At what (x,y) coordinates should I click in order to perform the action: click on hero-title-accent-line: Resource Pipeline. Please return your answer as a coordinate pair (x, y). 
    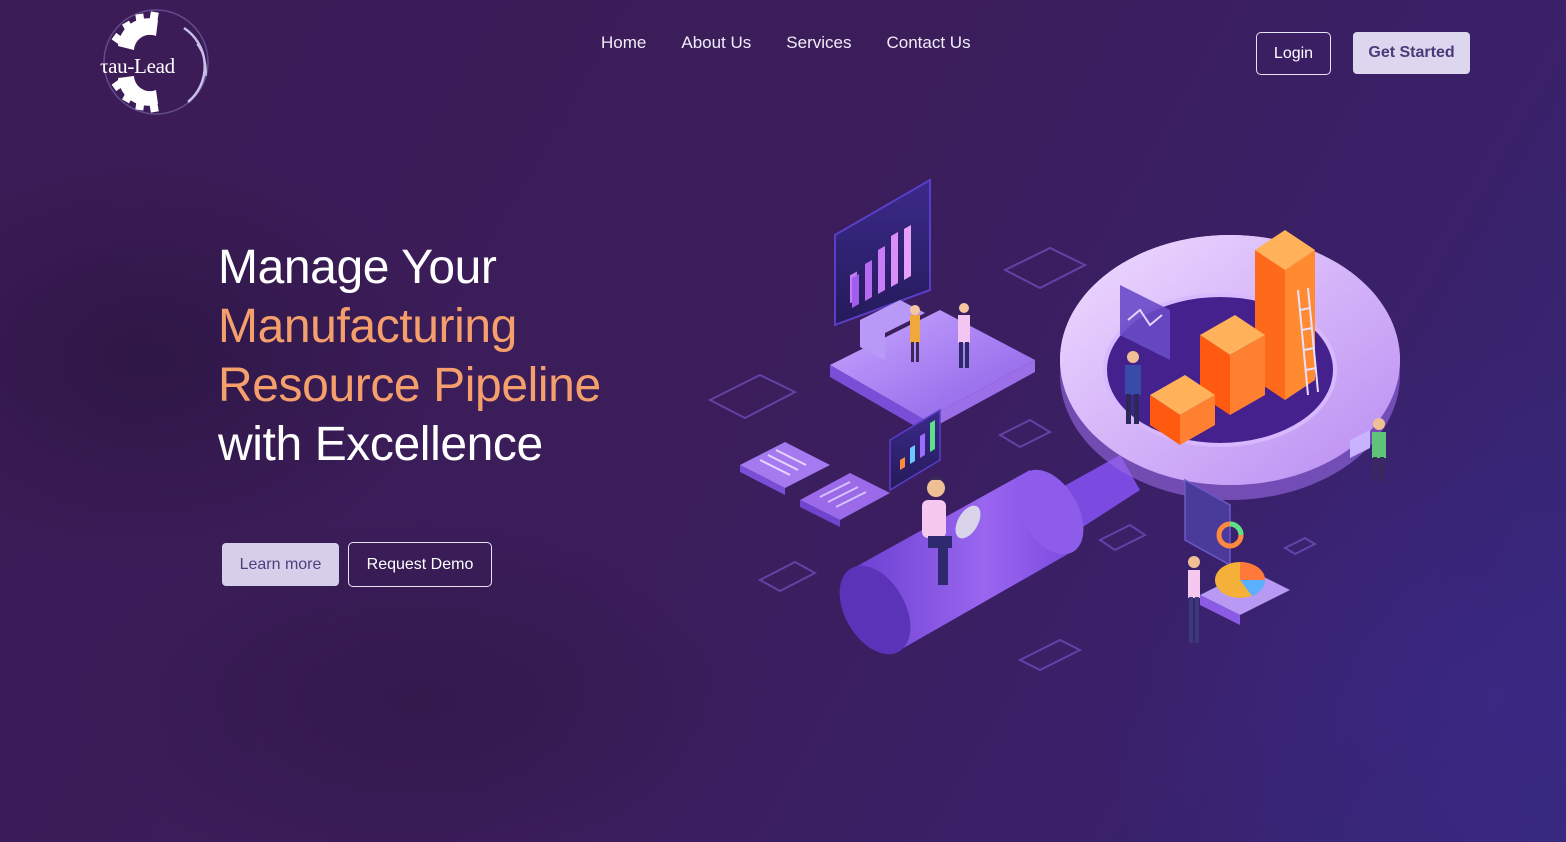
    Looking at the image, I should click on (409, 385).